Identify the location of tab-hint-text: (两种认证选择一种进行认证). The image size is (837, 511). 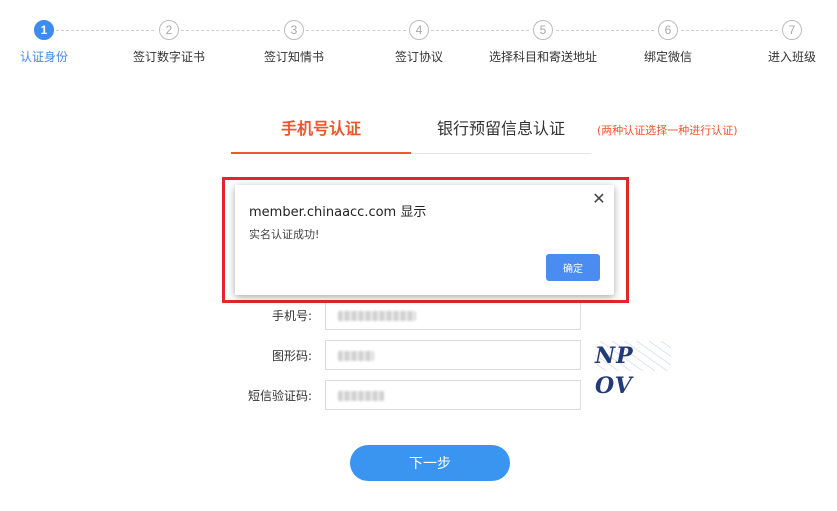
(667, 130).